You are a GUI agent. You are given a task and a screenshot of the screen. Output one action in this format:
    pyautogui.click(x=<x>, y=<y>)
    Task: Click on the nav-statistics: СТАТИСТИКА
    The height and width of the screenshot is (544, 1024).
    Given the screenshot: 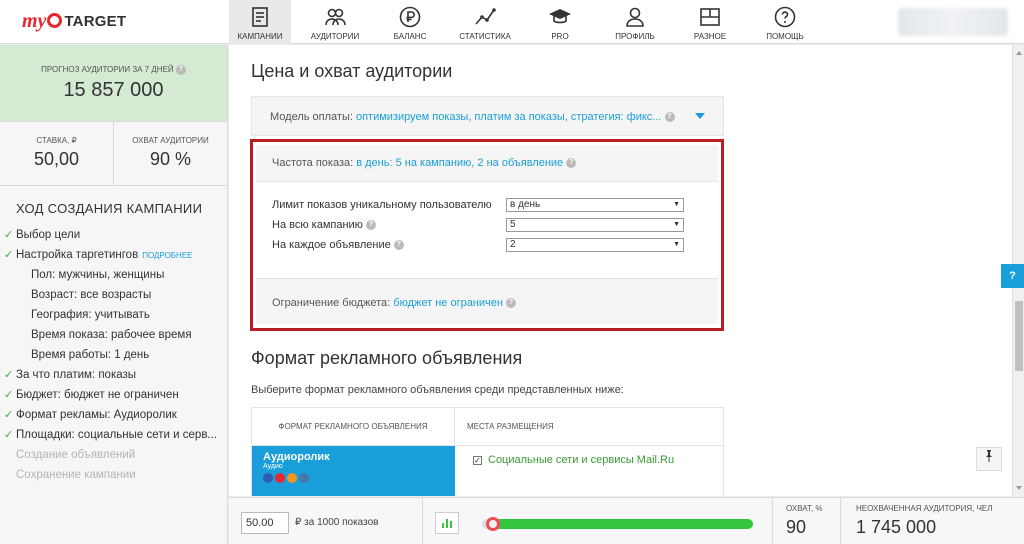 What is the action you would take?
    pyautogui.click(x=485, y=22)
    